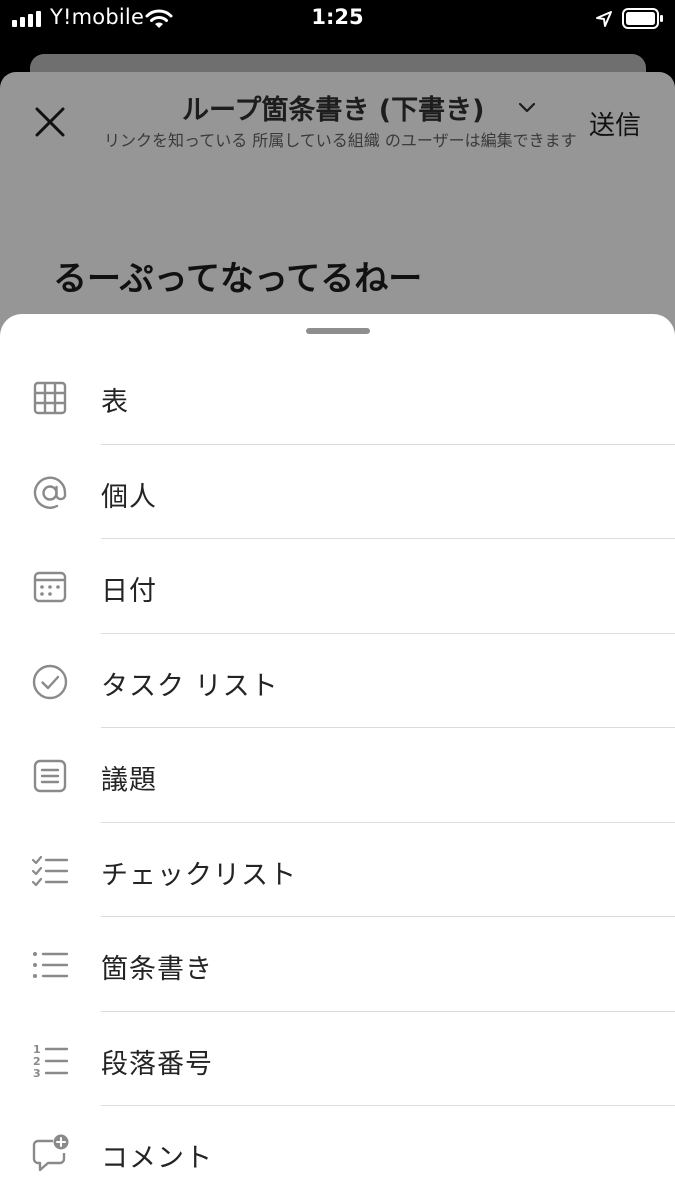  I want to click on sheet-grabber-handle, so click(338, 331).